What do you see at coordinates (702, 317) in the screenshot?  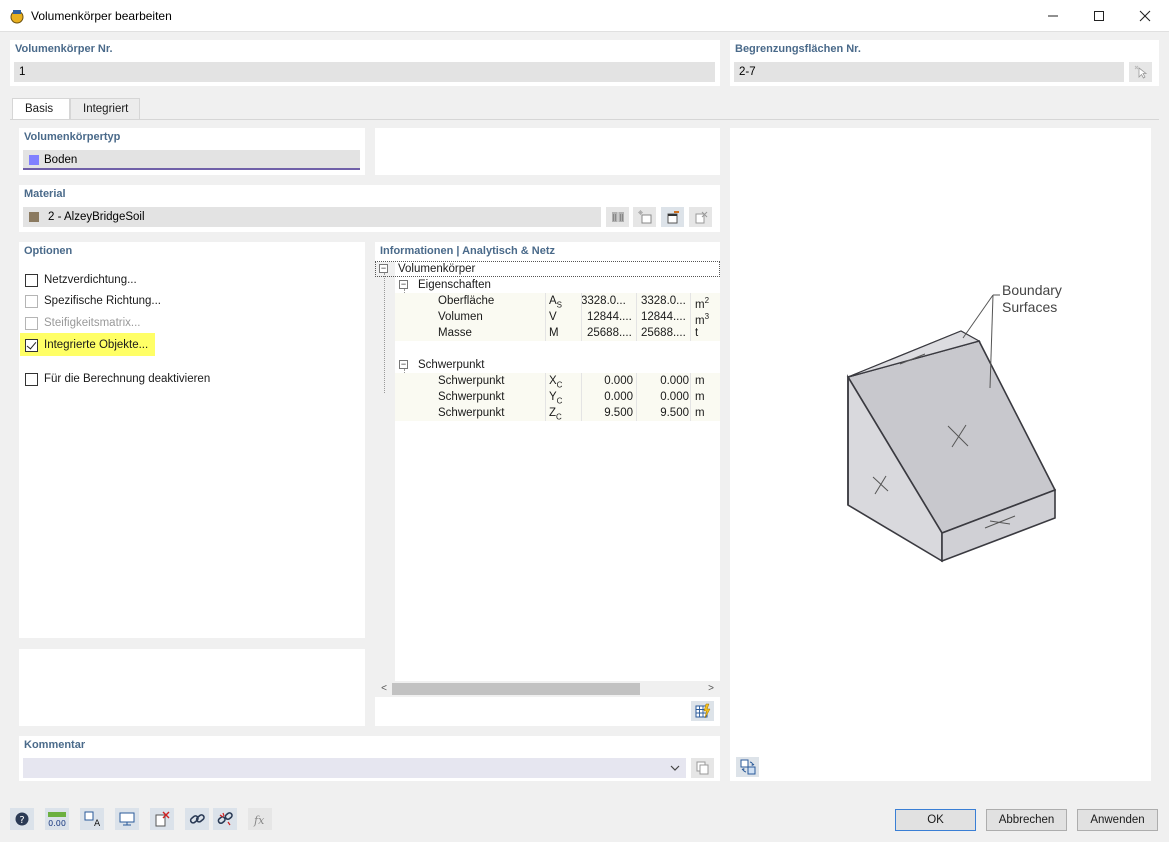 I see `row-unit: m3` at bounding box center [702, 317].